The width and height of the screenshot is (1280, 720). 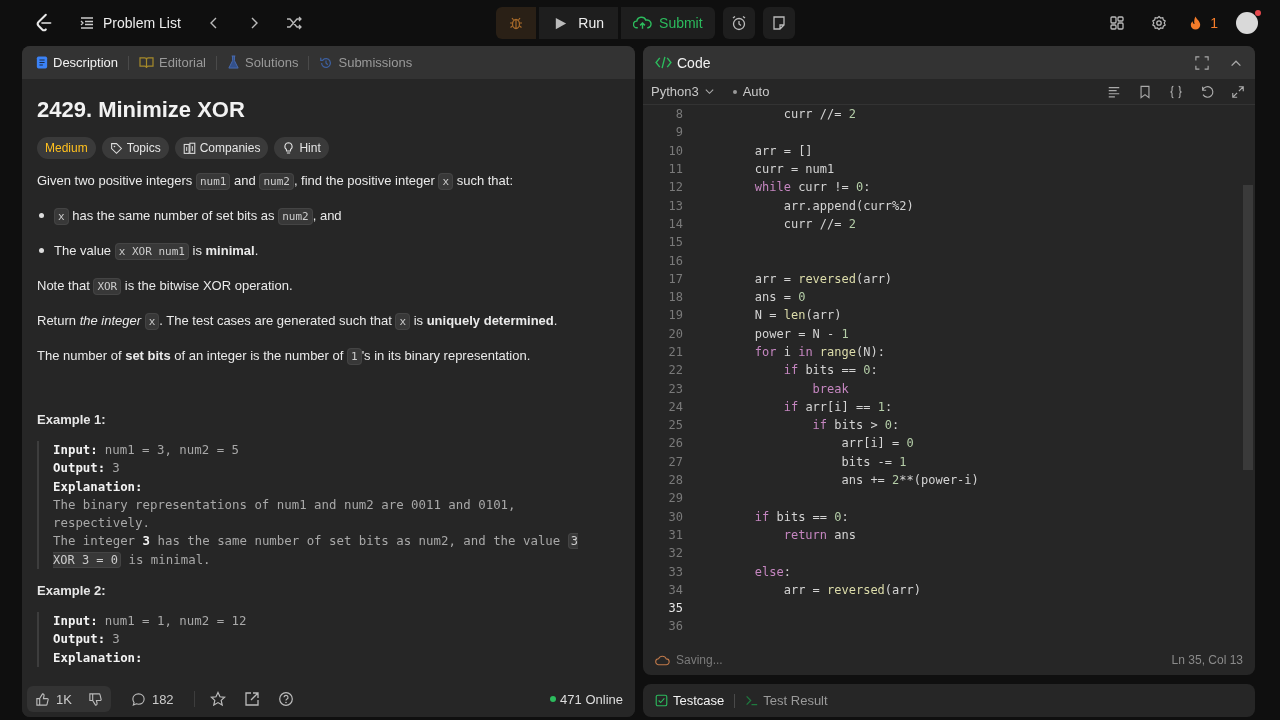 What do you see at coordinates (217, 699) in the screenshot?
I see `star-icon` at bounding box center [217, 699].